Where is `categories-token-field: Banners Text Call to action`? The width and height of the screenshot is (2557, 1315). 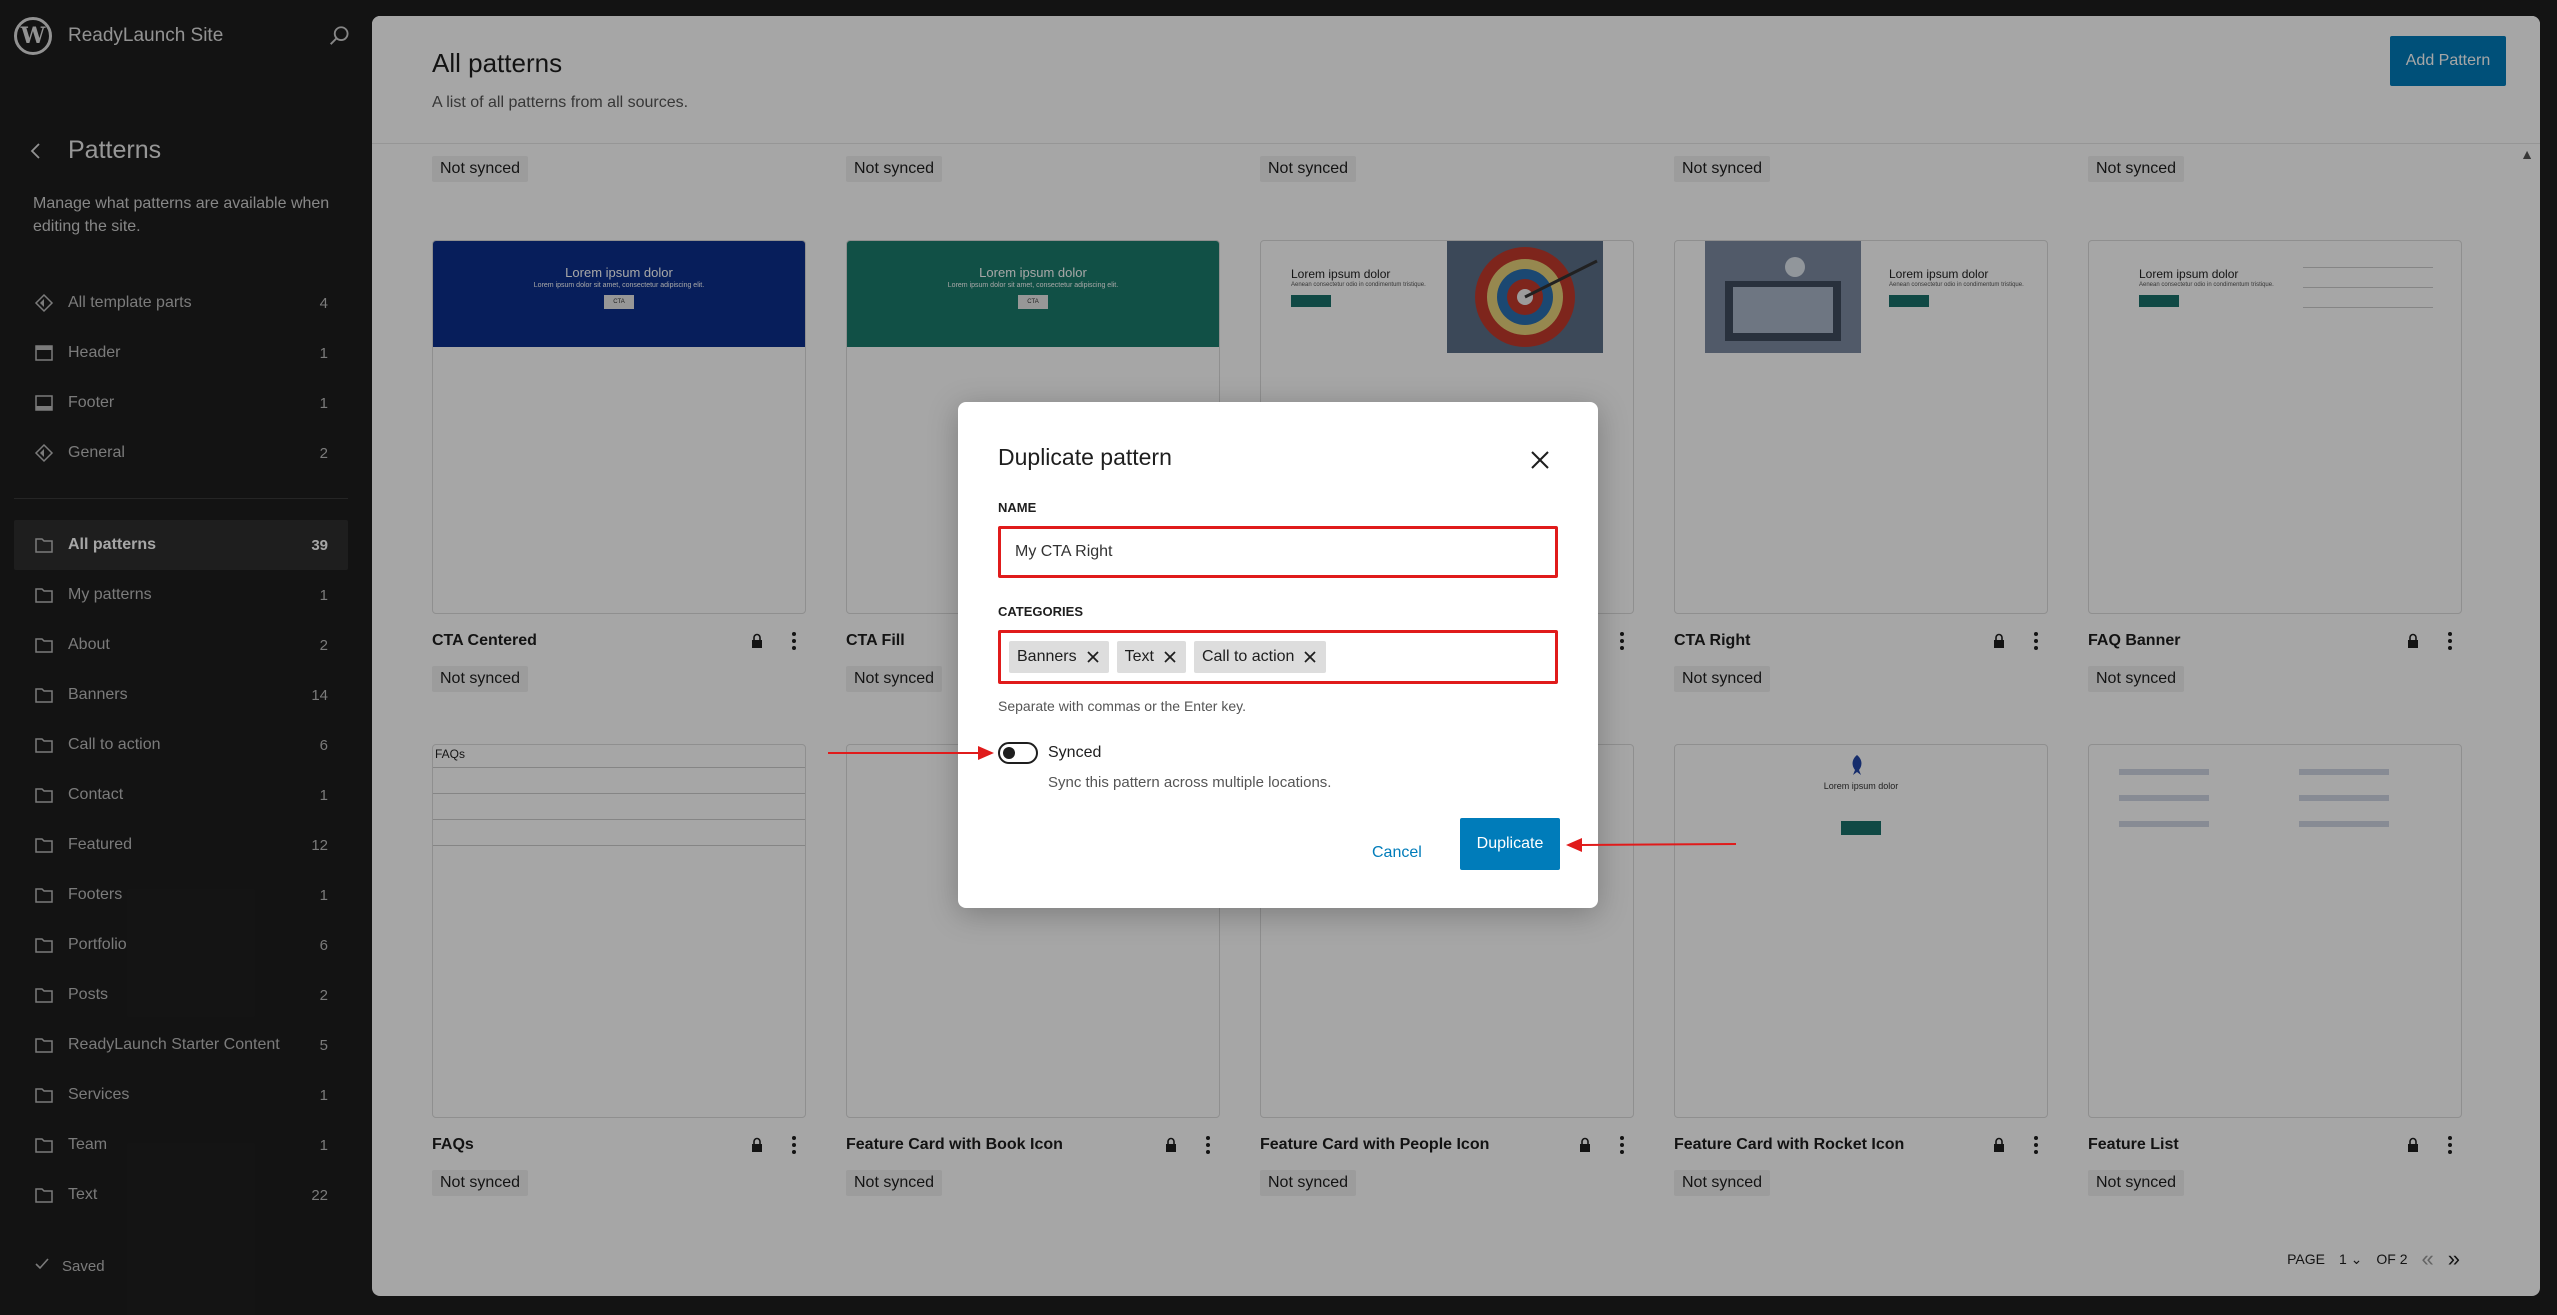
categories-token-field: Banners Text Call to action is located at coordinates (1278, 657).